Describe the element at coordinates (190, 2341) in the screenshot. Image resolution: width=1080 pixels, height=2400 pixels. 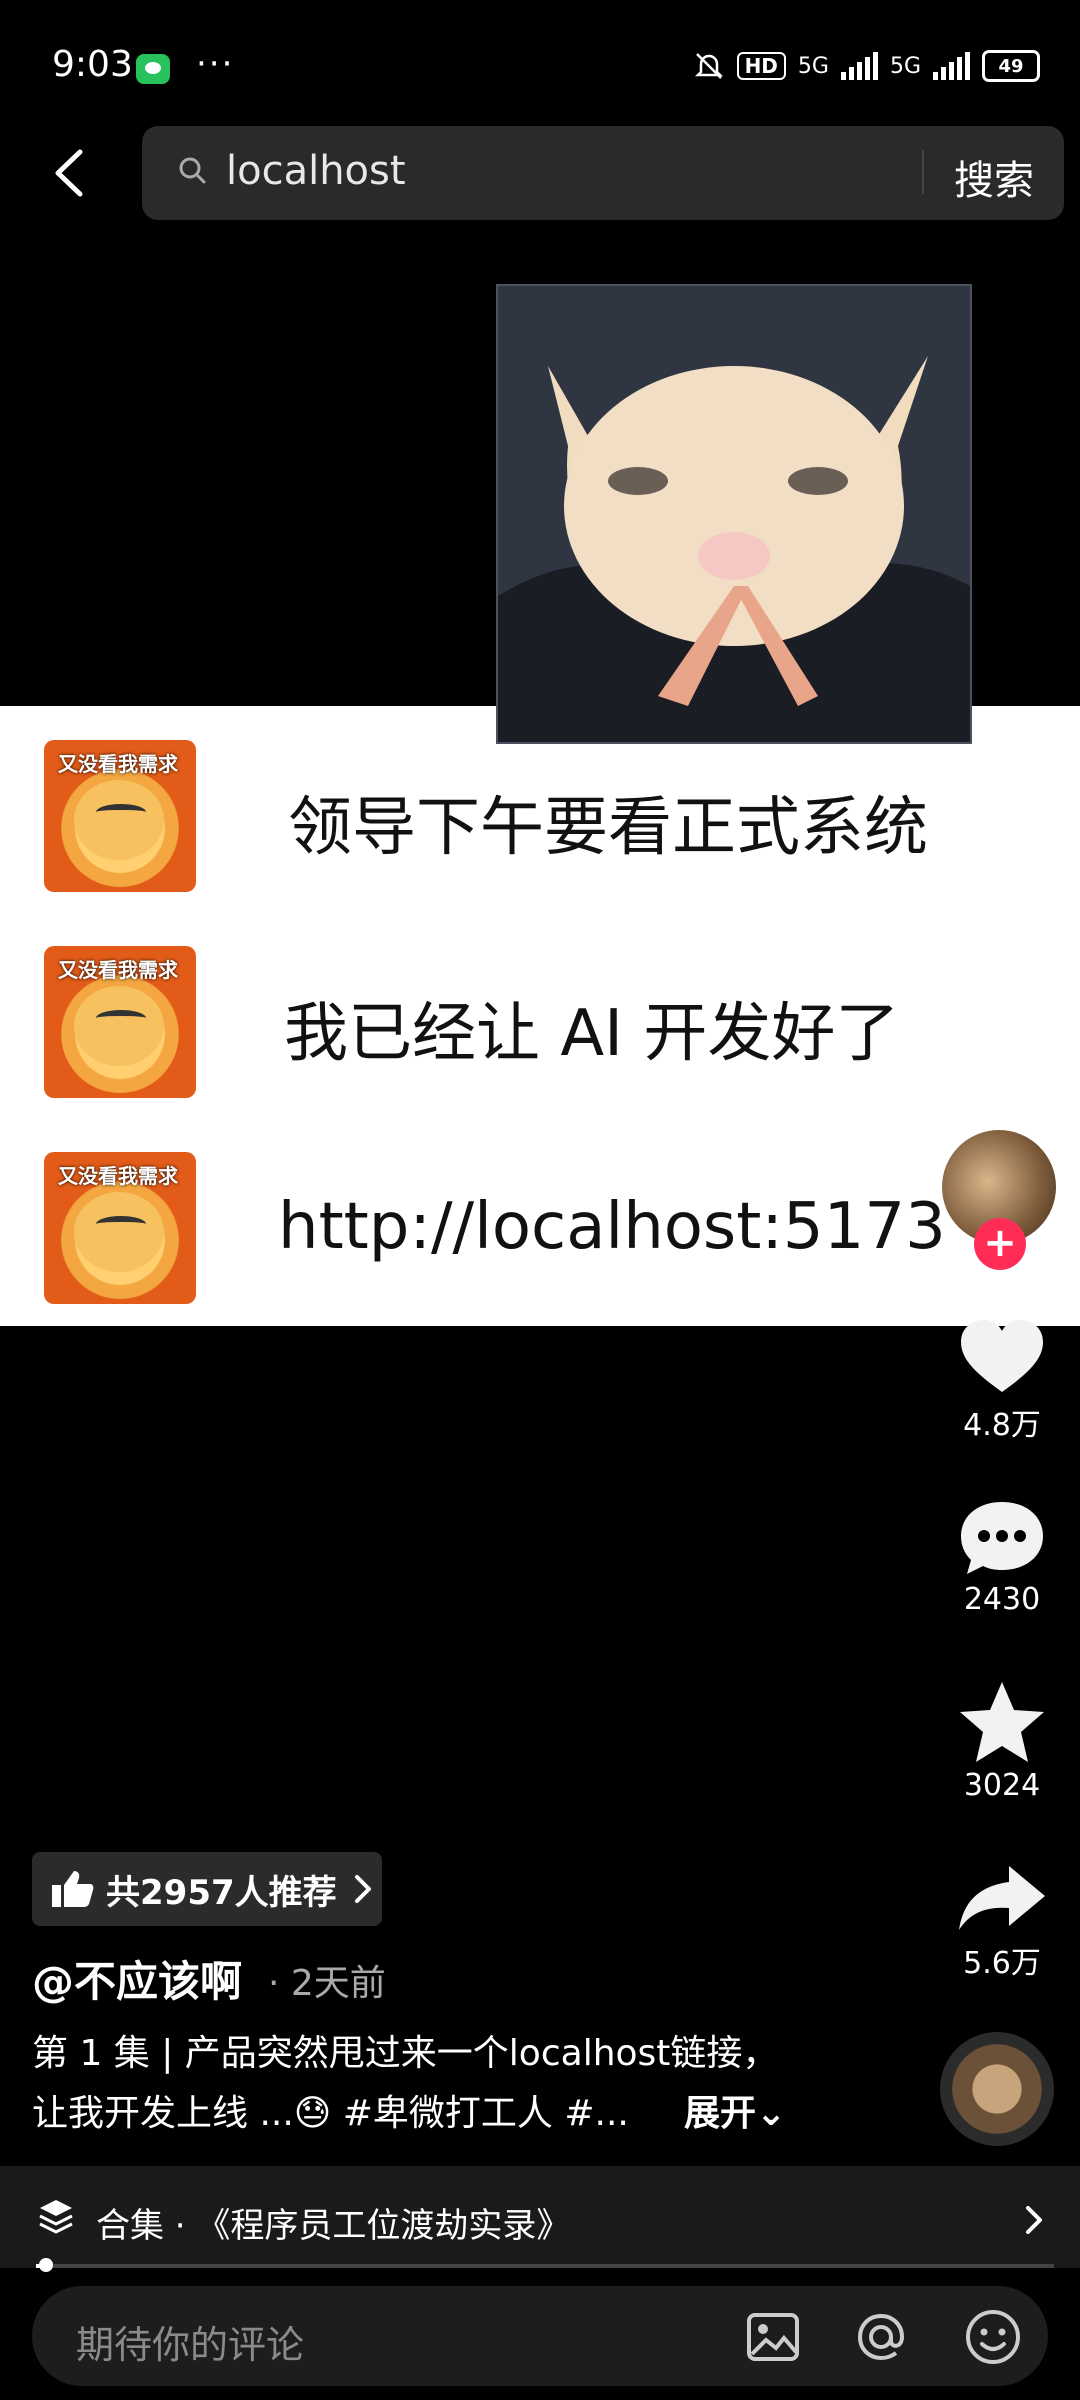
I see `comment-input: 期待你的评论` at that location.